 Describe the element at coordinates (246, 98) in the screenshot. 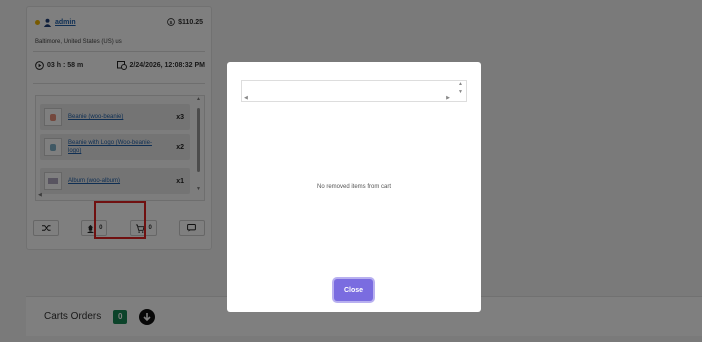

I see `scroll-left-icon: ◀` at that location.